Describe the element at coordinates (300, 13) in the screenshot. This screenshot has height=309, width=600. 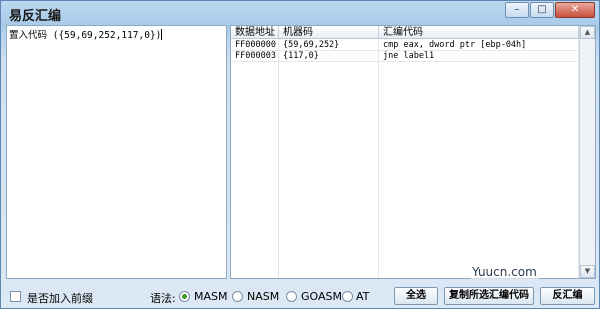
I see `title-bar: 易反汇编 – □ ✕` at that location.